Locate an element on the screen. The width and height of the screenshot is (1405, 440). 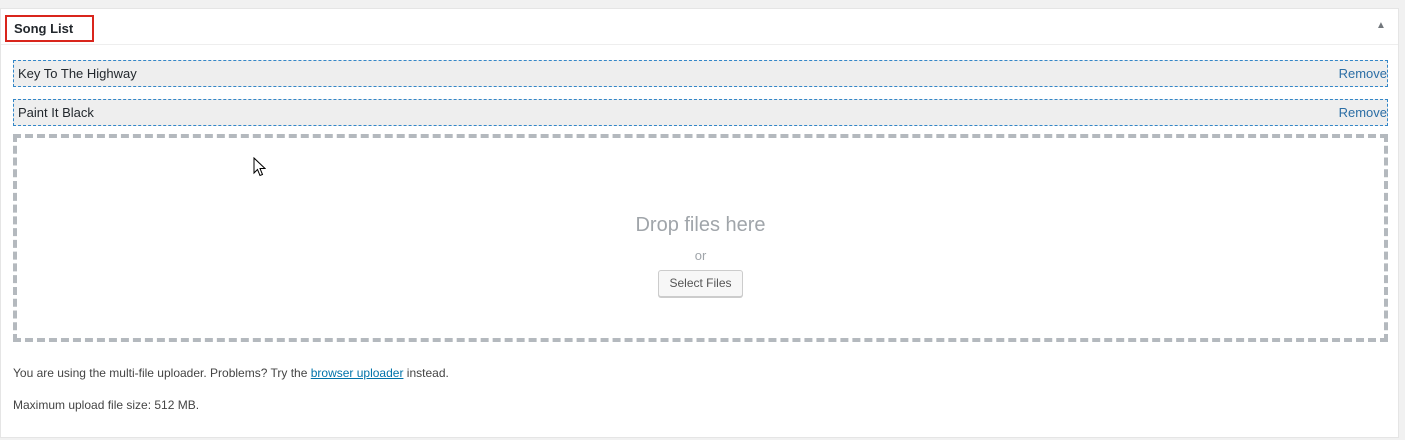
select-files-button: Select Files is located at coordinates (700, 283).